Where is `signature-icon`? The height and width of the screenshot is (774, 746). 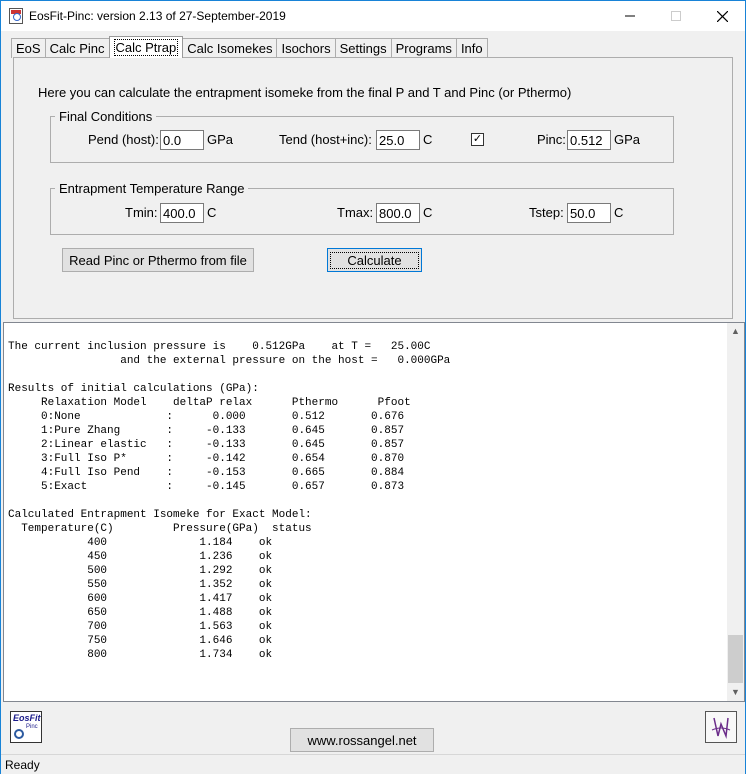 signature-icon is located at coordinates (721, 728).